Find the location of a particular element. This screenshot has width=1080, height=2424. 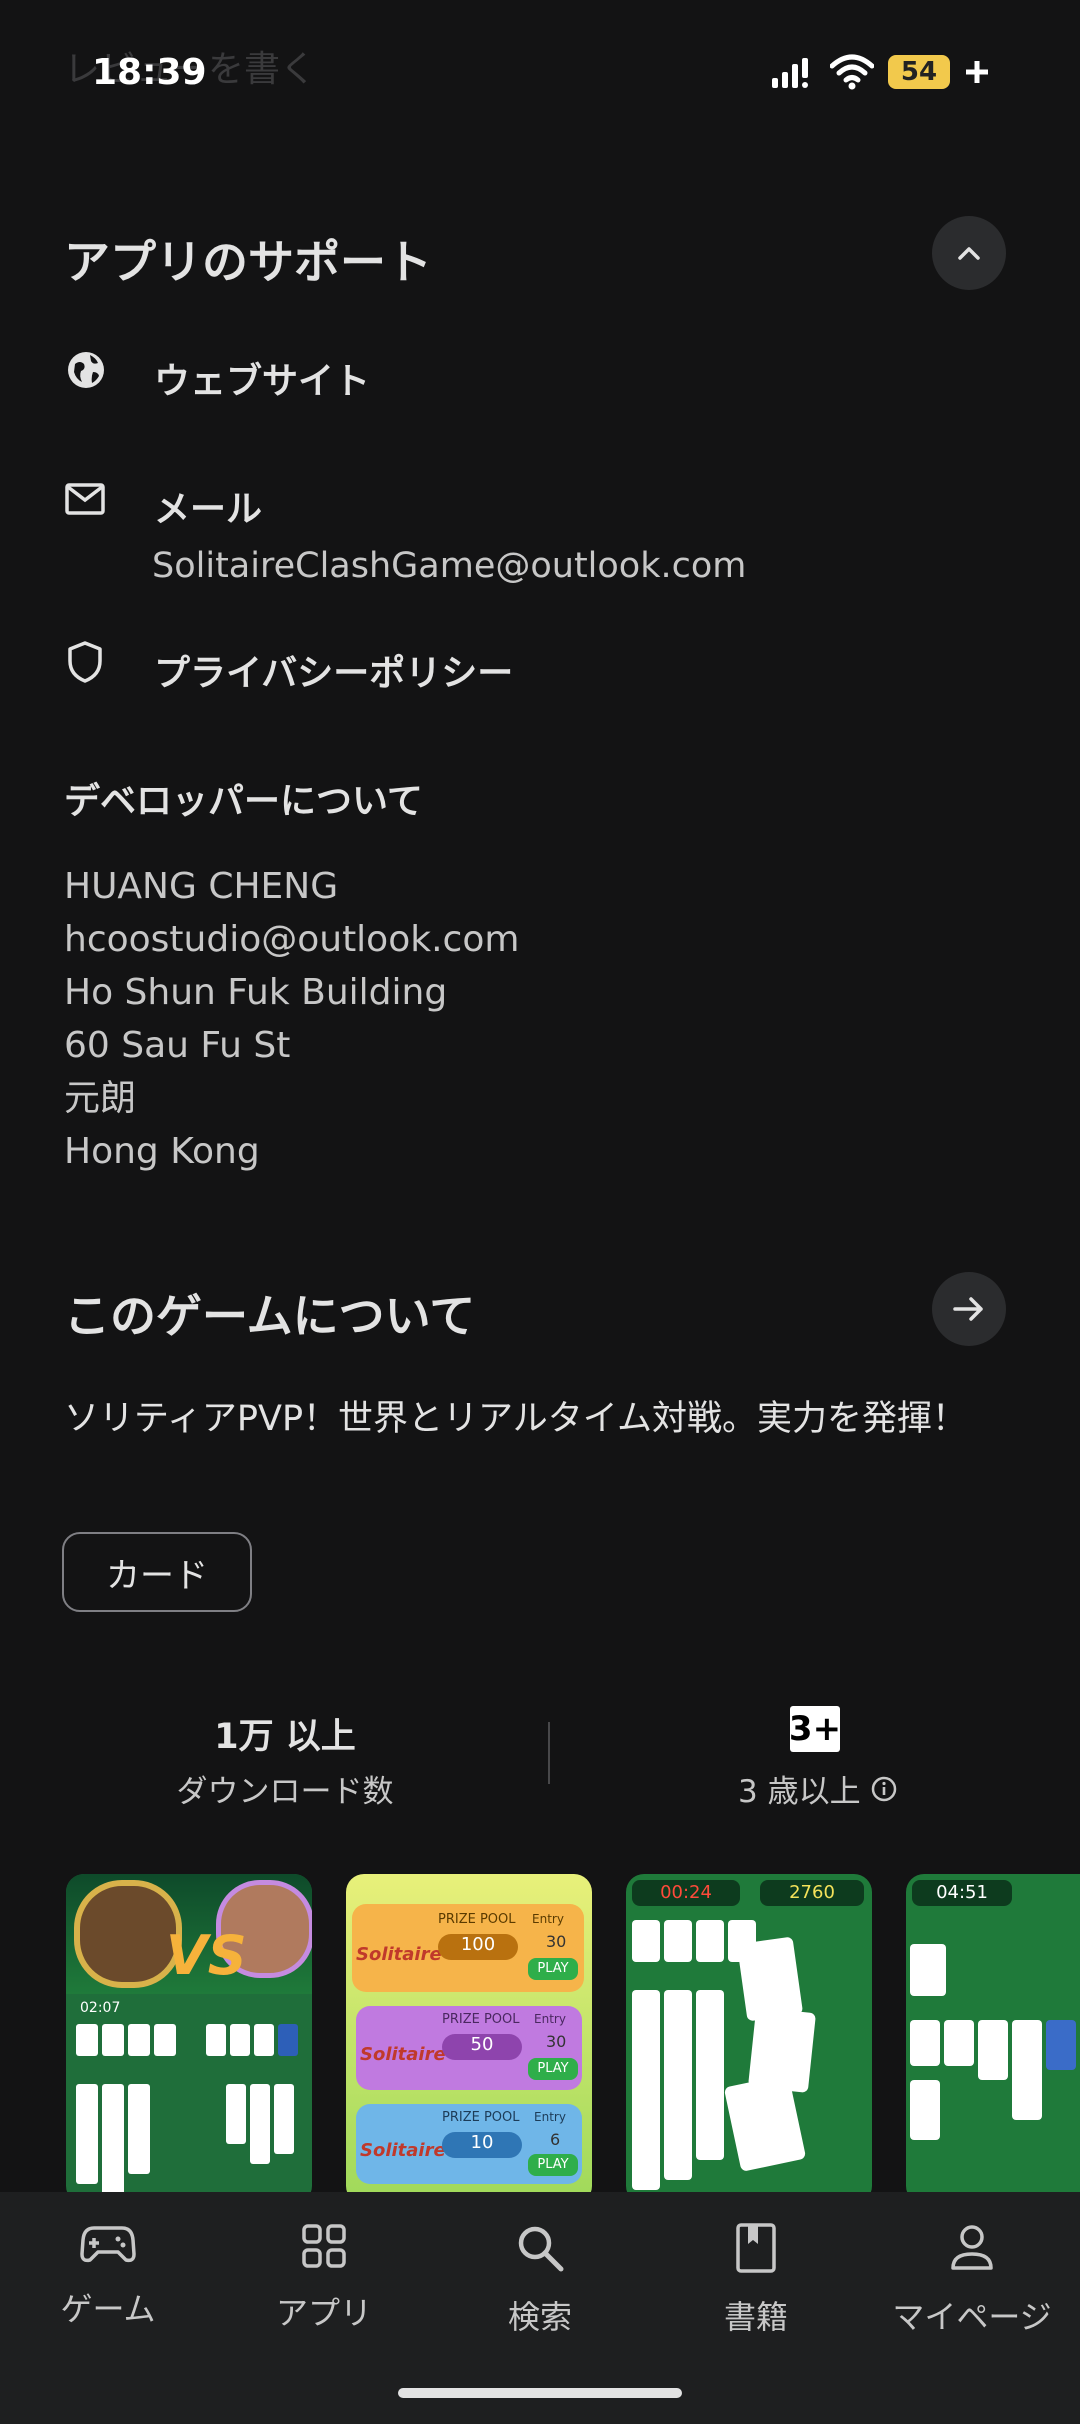

nav-search: 検索 is located at coordinates (540, 2280).